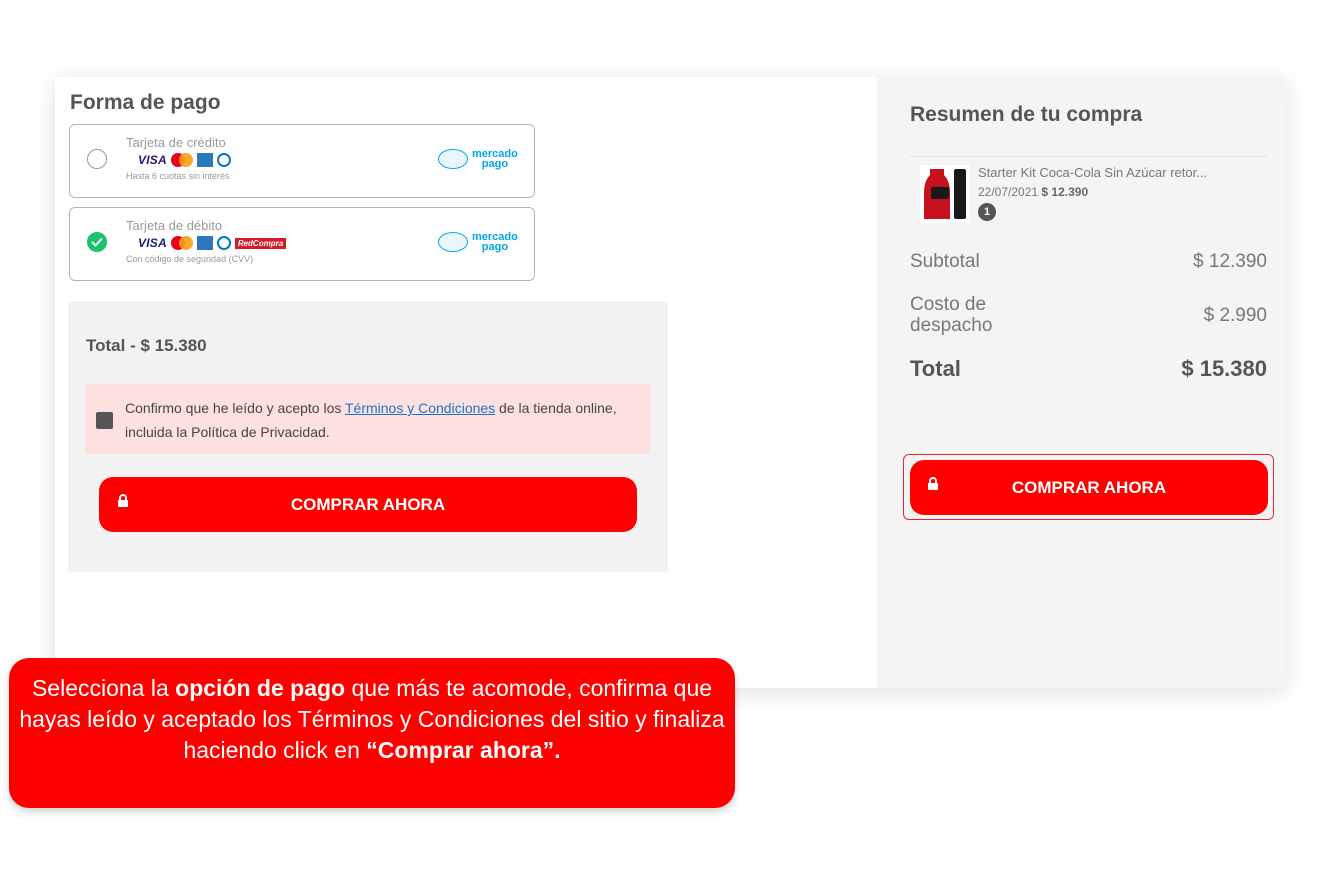 The height and width of the screenshot is (871, 1328). Describe the element at coordinates (260, 243) in the screenshot. I see `redcompra-logo: RedCompra` at that location.